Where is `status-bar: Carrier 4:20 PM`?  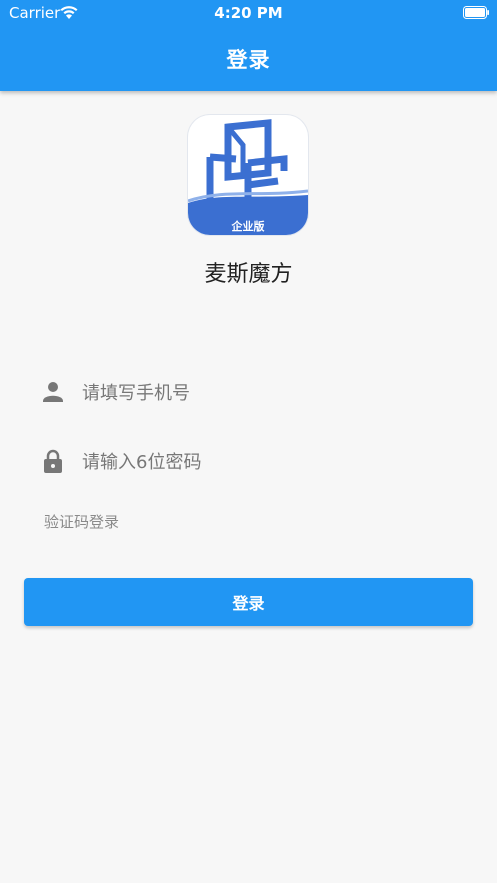 status-bar: Carrier 4:20 PM is located at coordinates (248, 13).